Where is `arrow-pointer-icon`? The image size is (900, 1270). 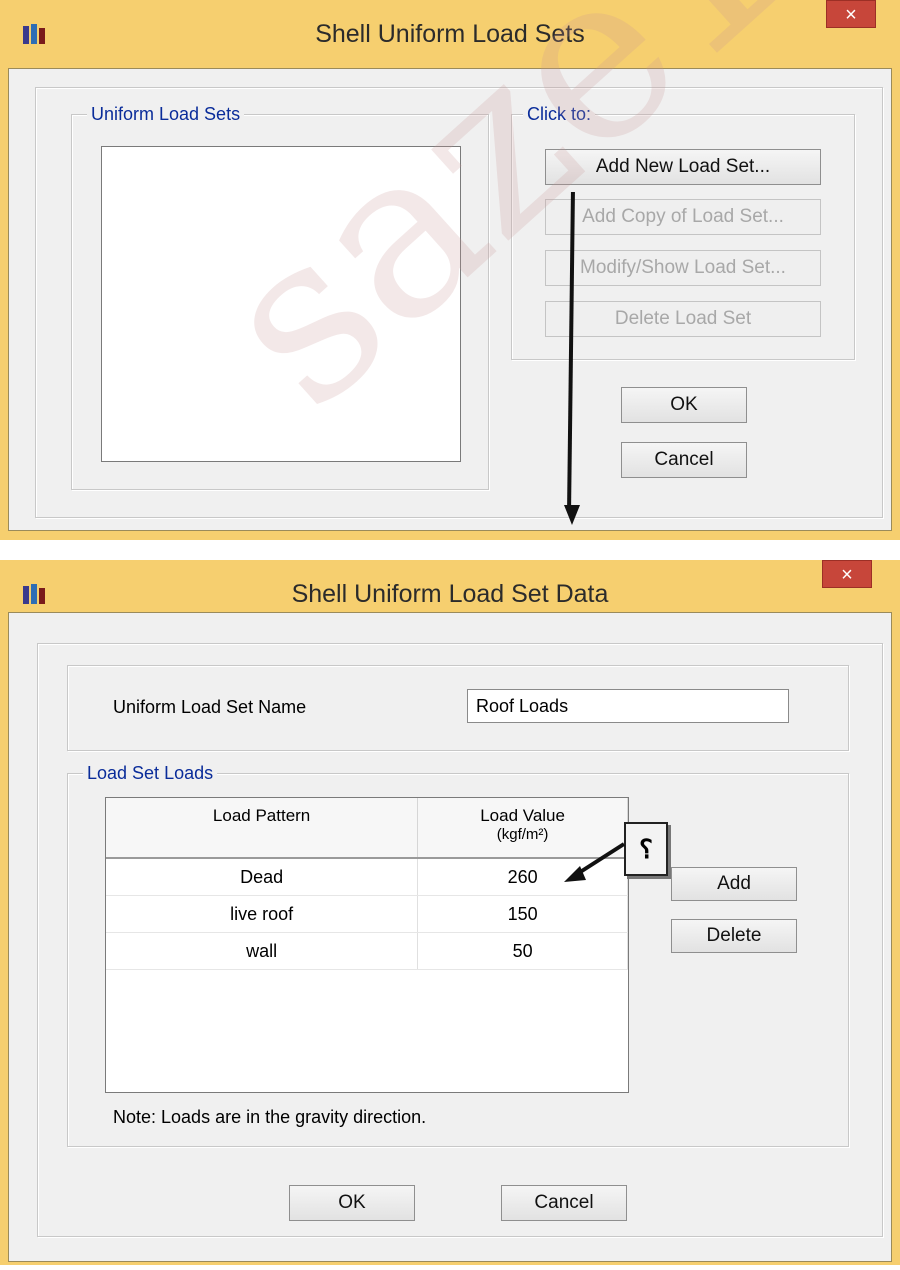 arrow-pointer-icon is located at coordinates (595, 862).